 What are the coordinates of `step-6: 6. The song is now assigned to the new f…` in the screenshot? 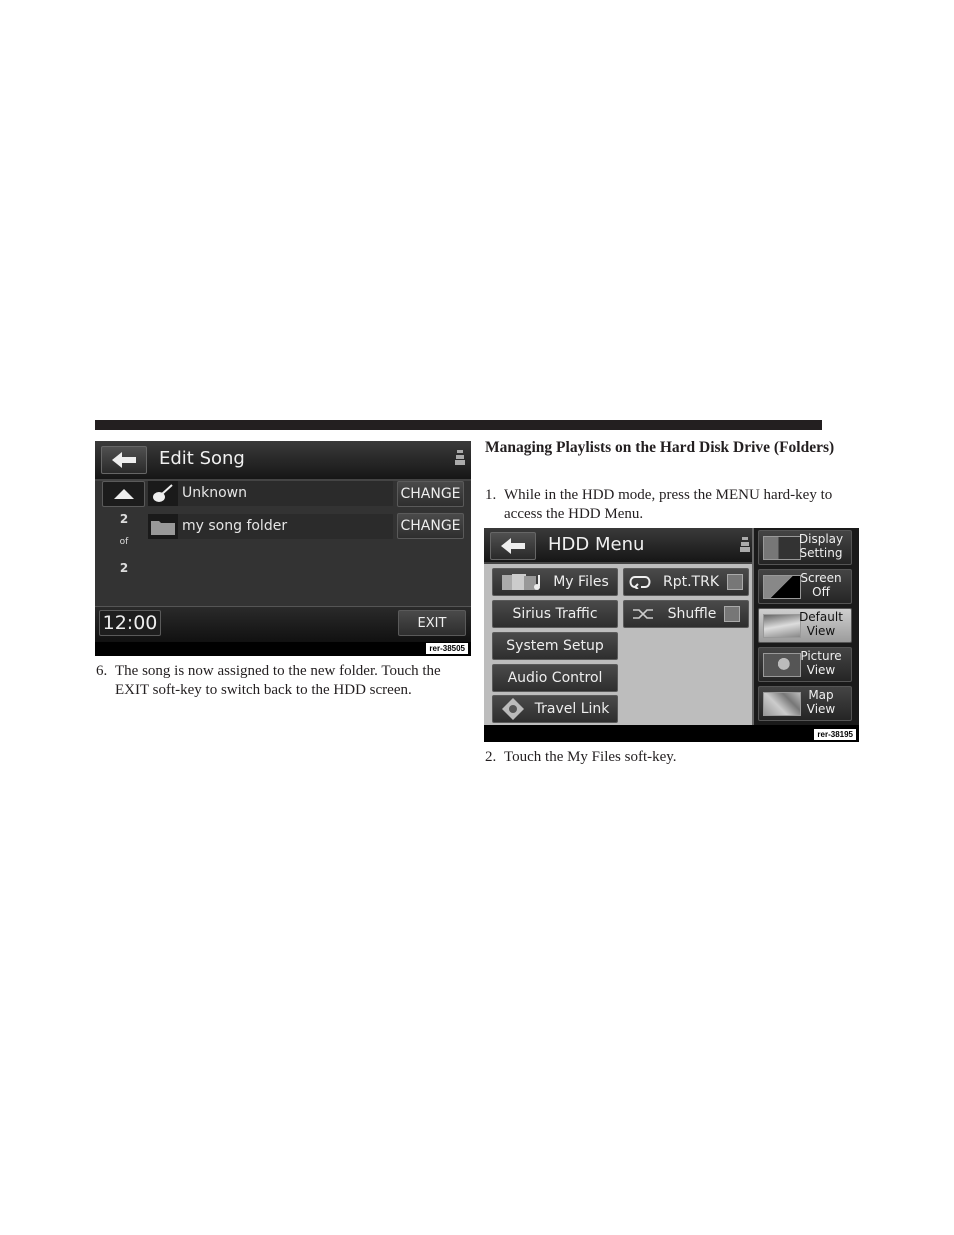 It's located at (268, 680).